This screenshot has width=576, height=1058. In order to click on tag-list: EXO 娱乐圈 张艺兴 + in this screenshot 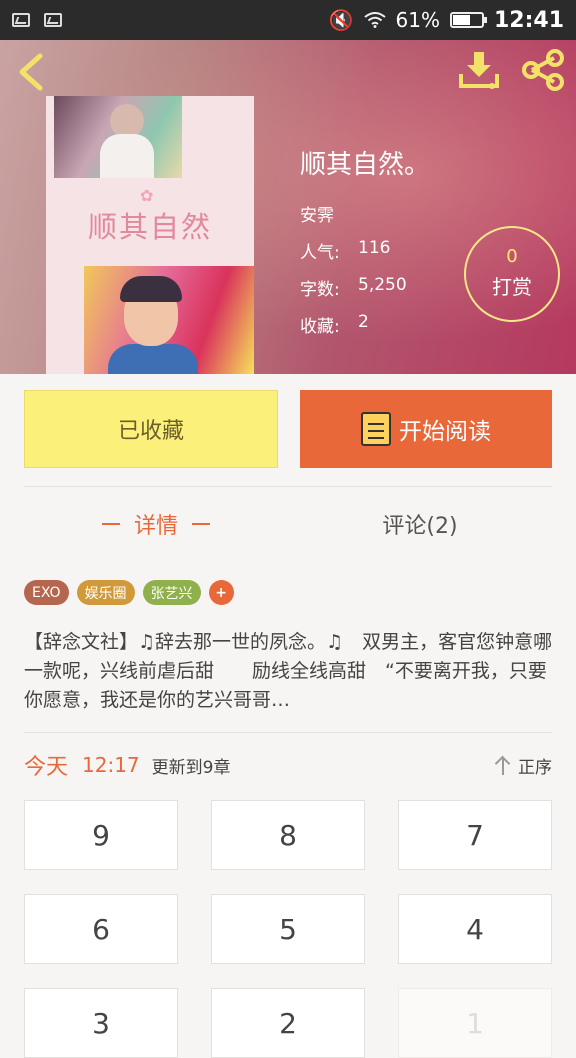, I will do `click(129, 592)`.